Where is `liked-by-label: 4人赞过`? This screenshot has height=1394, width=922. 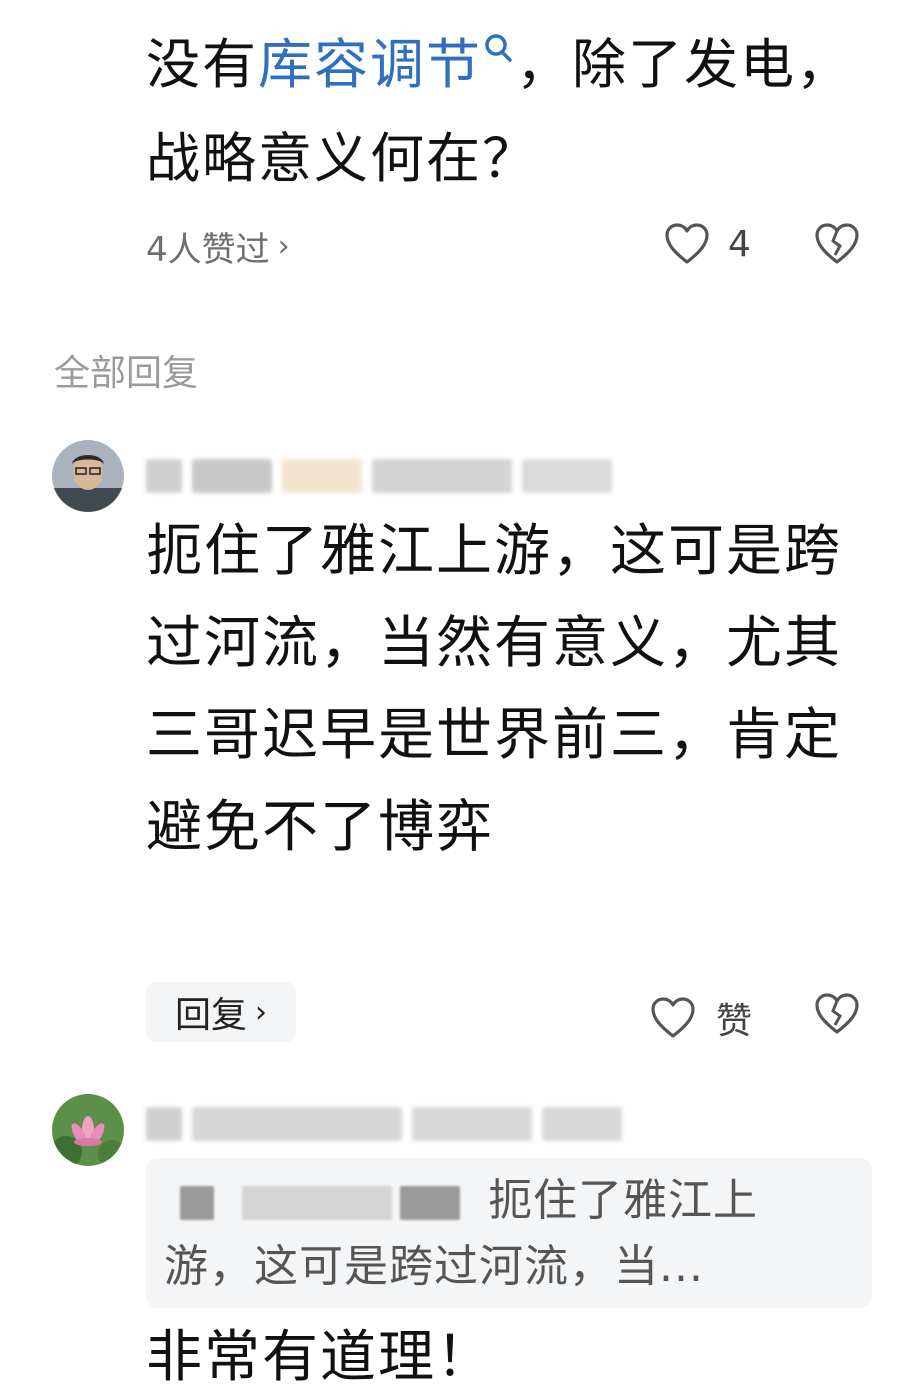
liked-by-label: 4人赞过 is located at coordinates (208, 250).